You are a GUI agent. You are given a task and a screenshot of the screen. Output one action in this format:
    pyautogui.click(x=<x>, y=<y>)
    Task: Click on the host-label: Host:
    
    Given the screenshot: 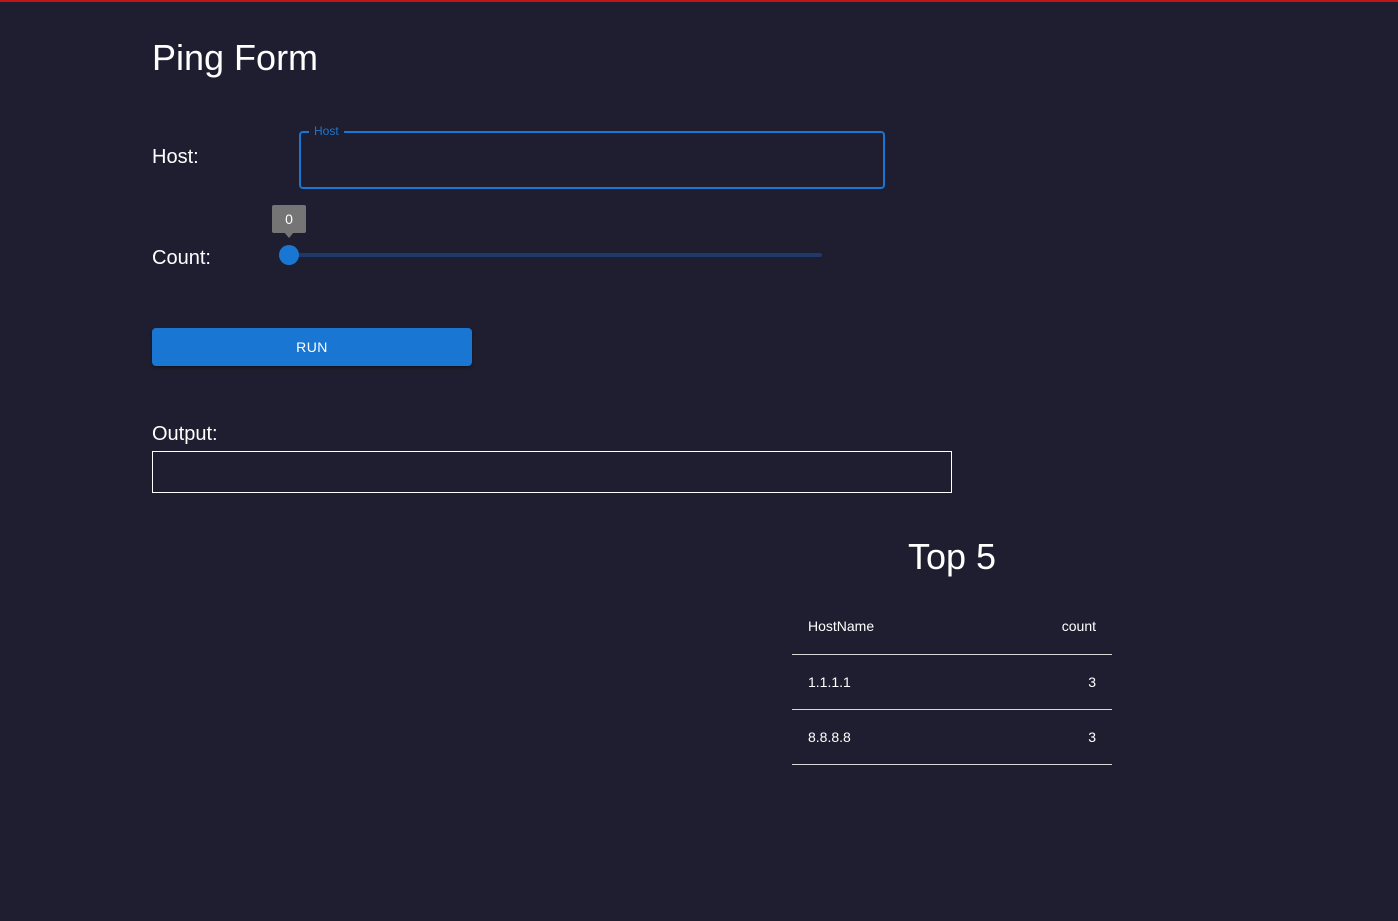 What is the action you would take?
    pyautogui.click(x=175, y=157)
    